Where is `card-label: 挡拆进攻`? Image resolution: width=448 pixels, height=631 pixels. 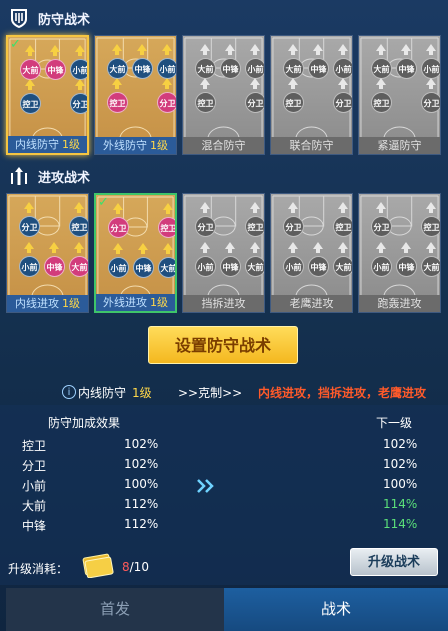 card-label: 挡拆进攻 is located at coordinates (223, 303).